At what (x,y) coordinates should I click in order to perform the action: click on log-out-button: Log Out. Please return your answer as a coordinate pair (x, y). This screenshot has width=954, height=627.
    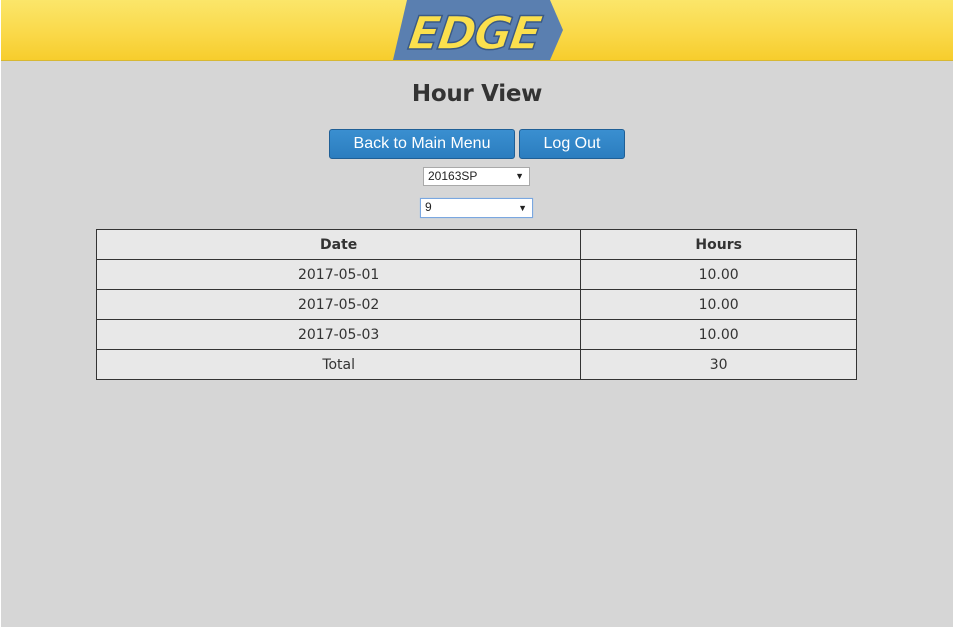
    Looking at the image, I should click on (572, 144).